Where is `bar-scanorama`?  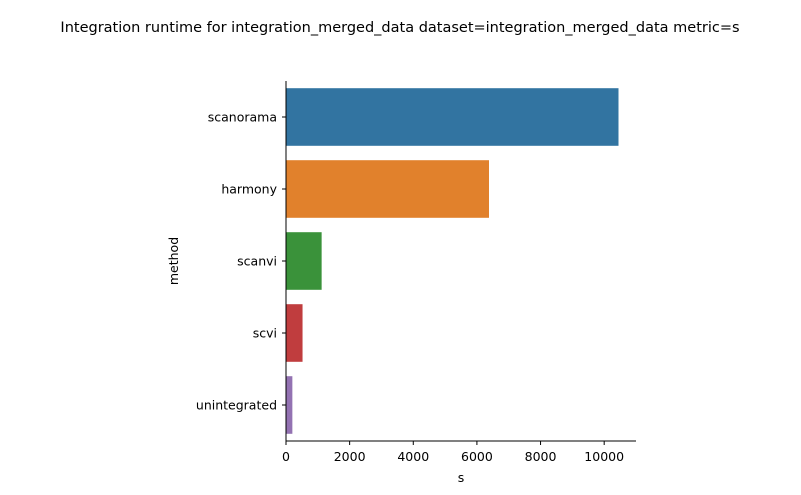
bar-scanorama is located at coordinates (452, 117).